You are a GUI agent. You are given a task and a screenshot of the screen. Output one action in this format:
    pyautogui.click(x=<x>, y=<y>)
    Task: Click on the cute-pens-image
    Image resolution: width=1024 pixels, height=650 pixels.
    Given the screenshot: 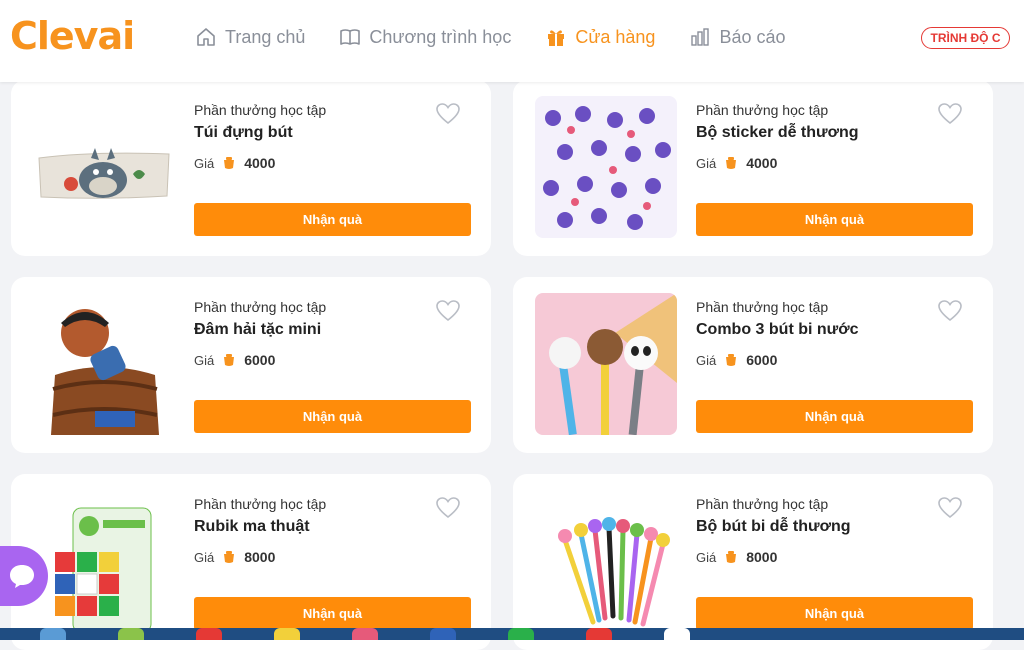 What is the action you would take?
    pyautogui.click(x=606, y=561)
    